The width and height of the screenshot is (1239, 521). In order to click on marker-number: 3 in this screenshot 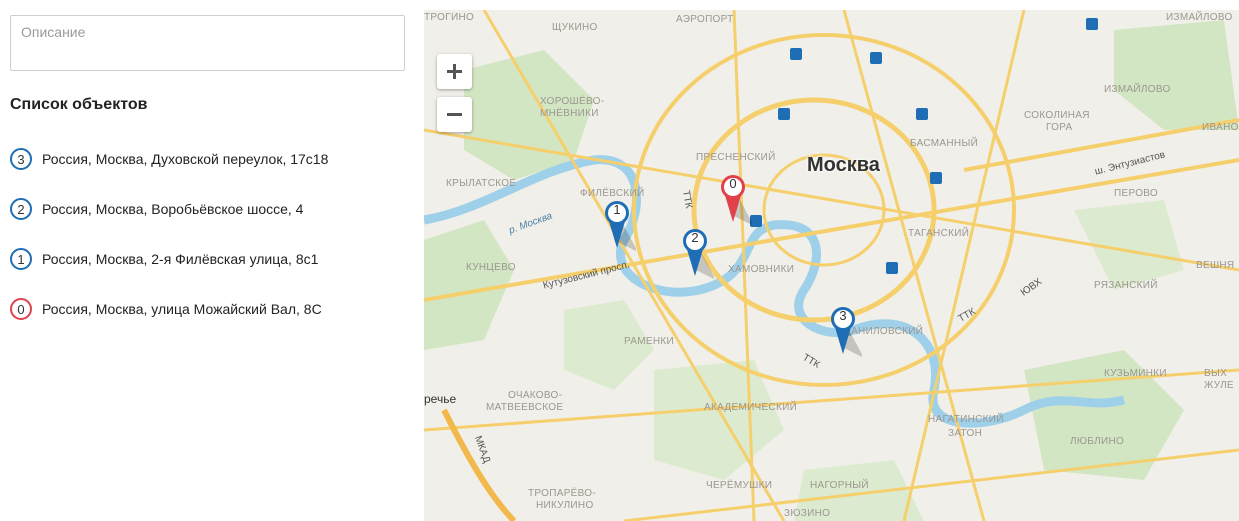, I will do `click(843, 315)`.